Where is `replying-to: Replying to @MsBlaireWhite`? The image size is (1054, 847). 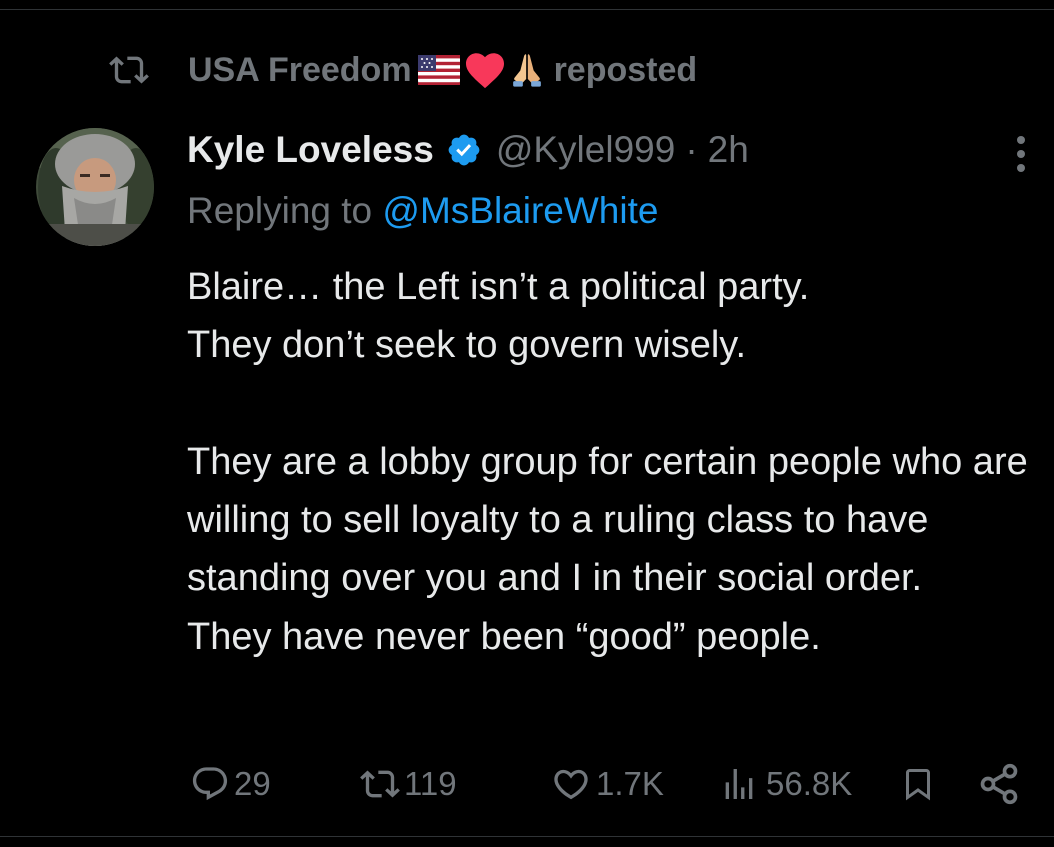
replying-to: Replying to @MsBlaireWhite is located at coordinates (422, 211).